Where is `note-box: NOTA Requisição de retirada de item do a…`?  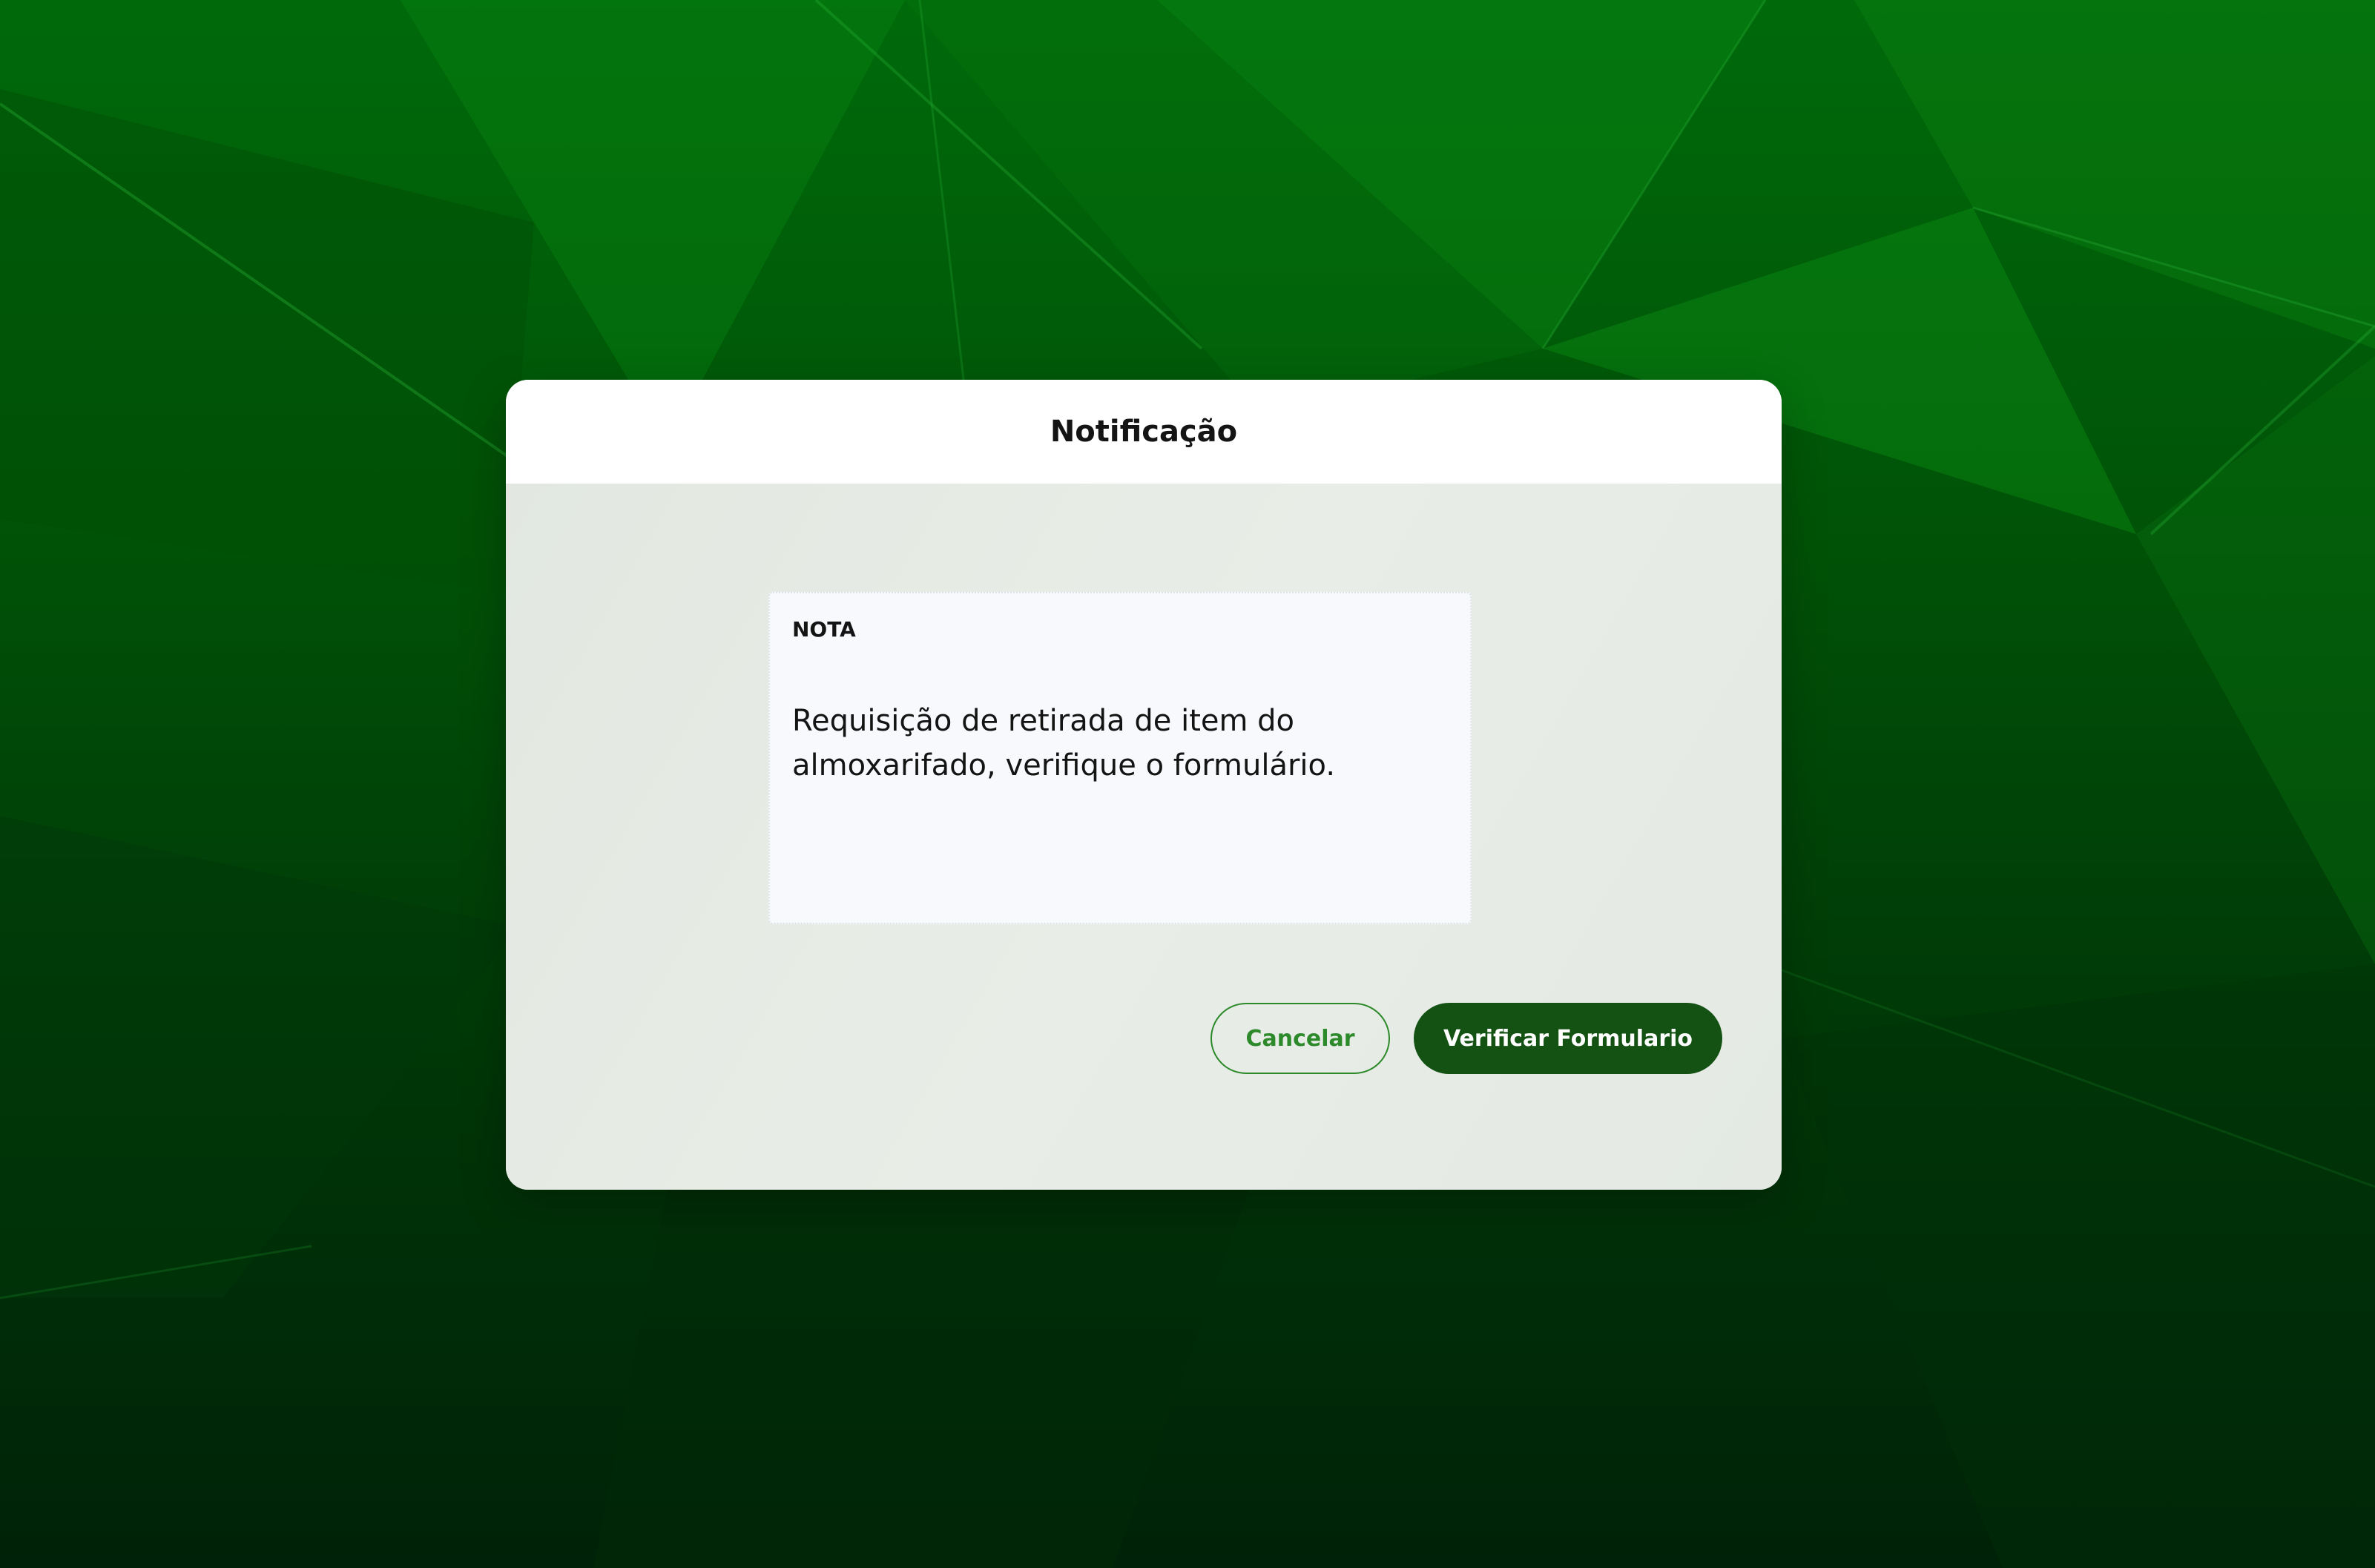 note-box: NOTA Requisição de retirada de item do a… is located at coordinates (1120, 758).